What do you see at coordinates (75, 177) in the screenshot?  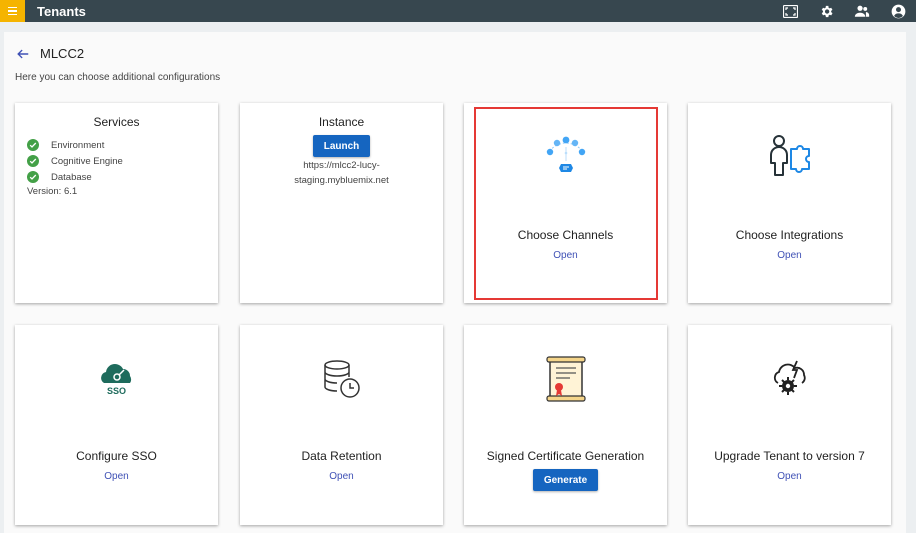 I see `service-item: Database` at bounding box center [75, 177].